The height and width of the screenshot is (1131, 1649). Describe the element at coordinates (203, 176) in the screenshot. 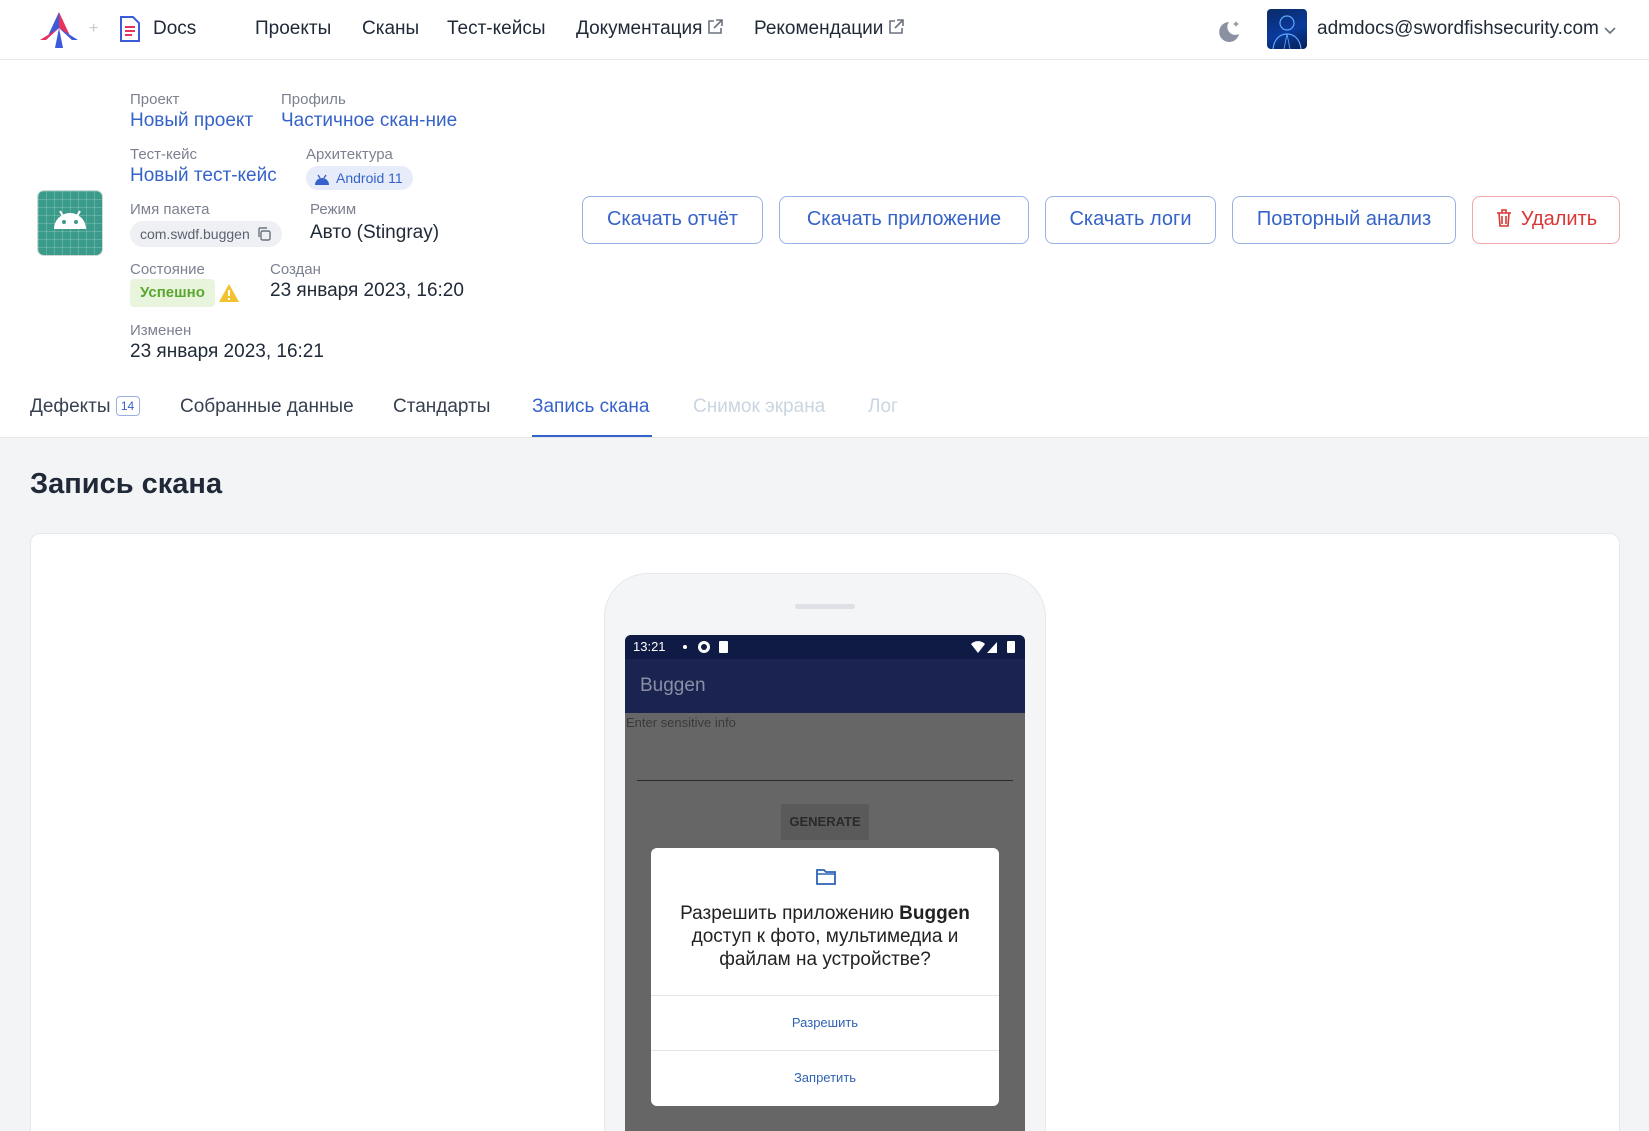

I see `testcase-link: Новый тест-кейс` at that location.